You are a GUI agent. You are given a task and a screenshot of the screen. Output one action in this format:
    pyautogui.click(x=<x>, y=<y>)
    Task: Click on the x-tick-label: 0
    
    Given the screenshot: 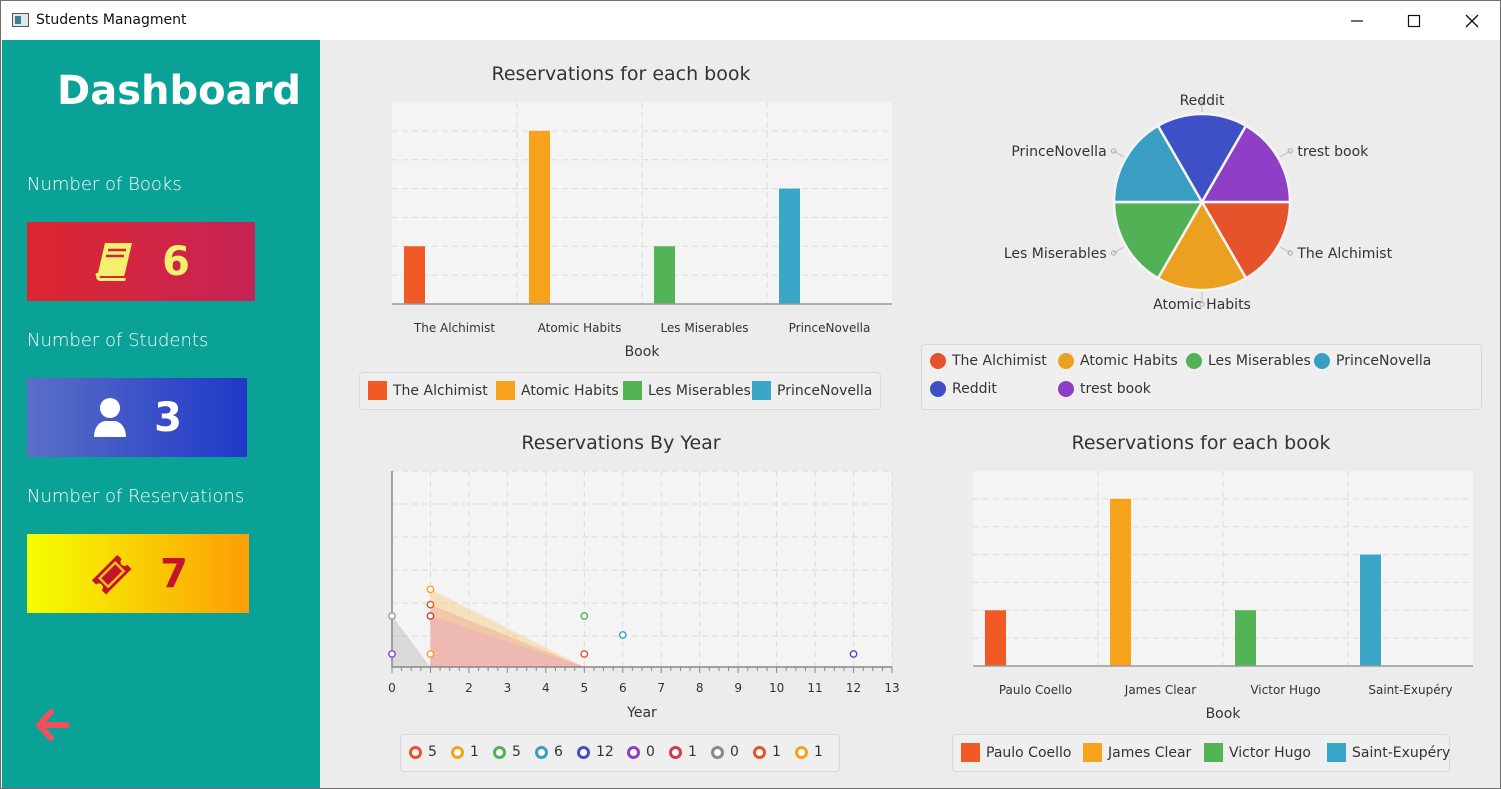 What is the action you would take?
    pyautogui.click(x=392, y=688)
    